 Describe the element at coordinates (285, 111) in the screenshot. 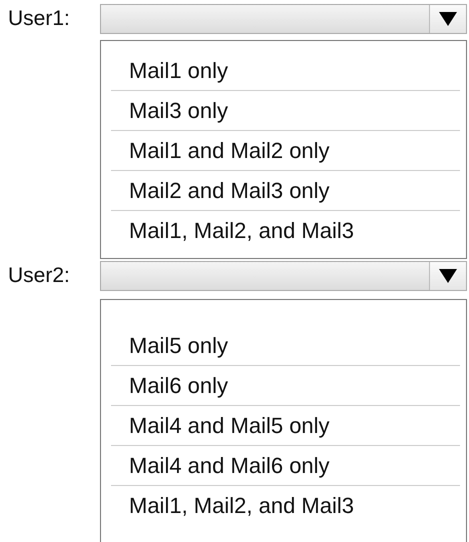

I see `dropdown-option: Mail3 only` at that location.